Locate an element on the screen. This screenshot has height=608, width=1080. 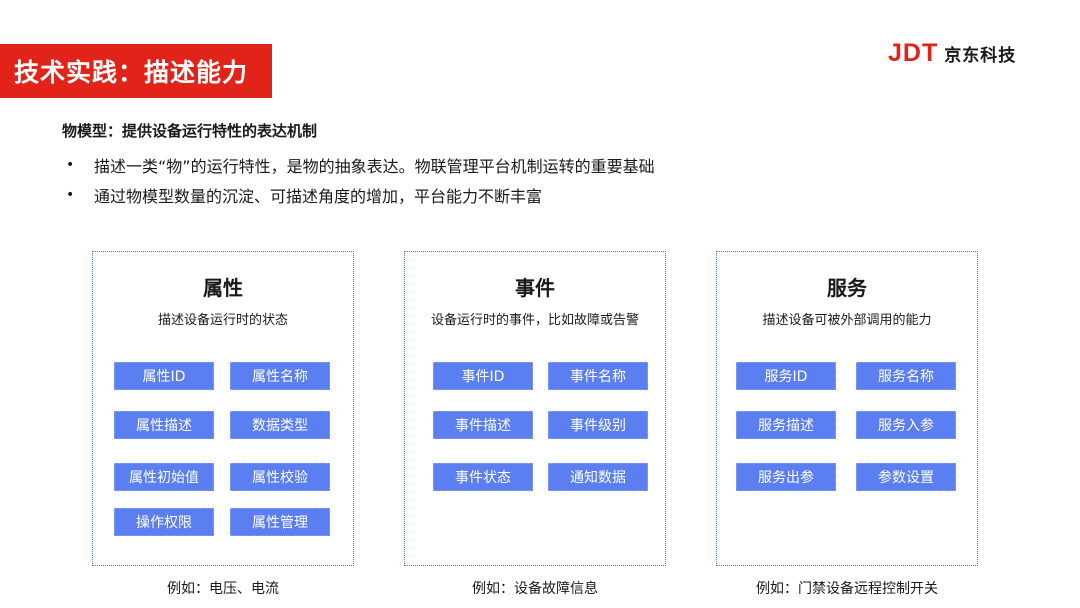
logo-mark: JDT is located at coordinates (913, 52).